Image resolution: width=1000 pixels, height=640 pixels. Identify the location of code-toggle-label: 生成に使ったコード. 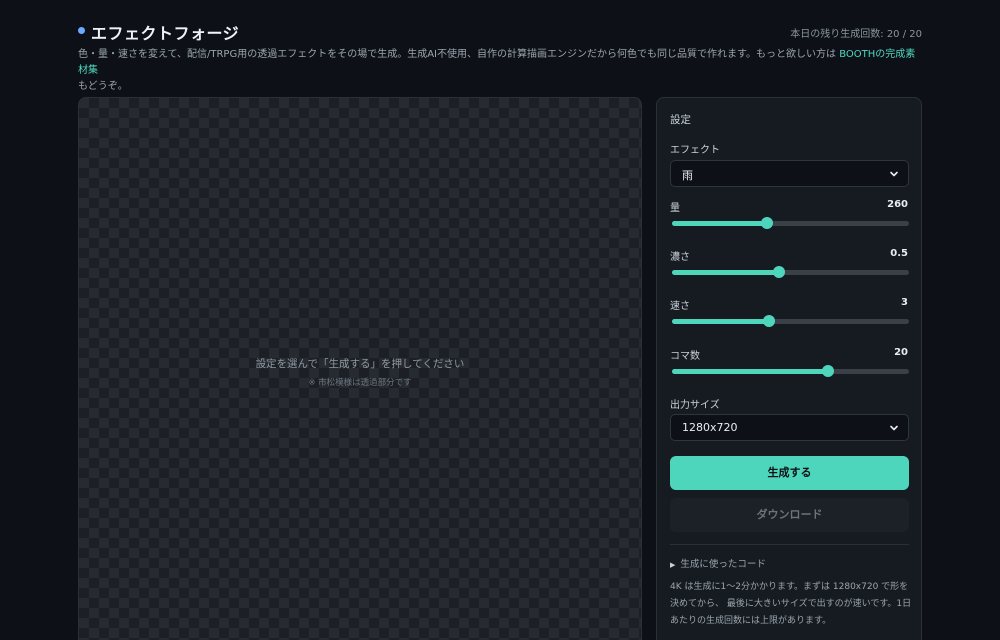
(723, 564).